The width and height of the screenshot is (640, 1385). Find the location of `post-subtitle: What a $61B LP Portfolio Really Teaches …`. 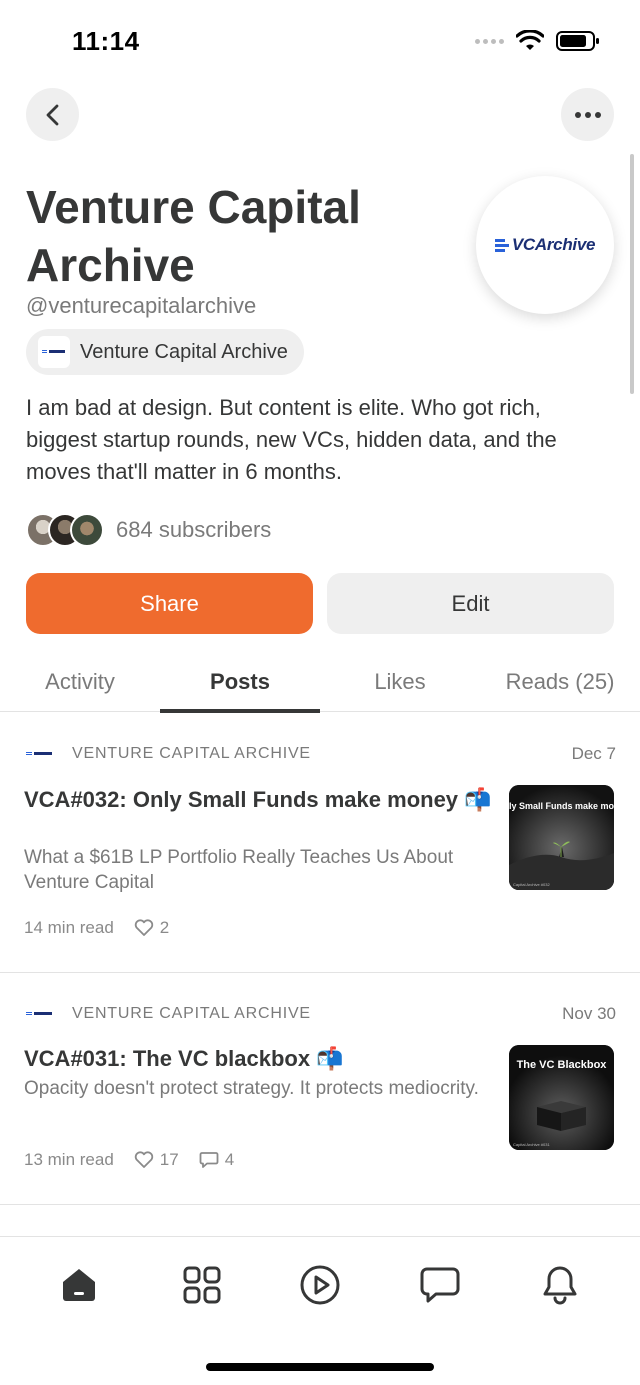

post-subtitle: What a $61B LP Portfolio Really Teaches … is located at coordinates (239, 870).